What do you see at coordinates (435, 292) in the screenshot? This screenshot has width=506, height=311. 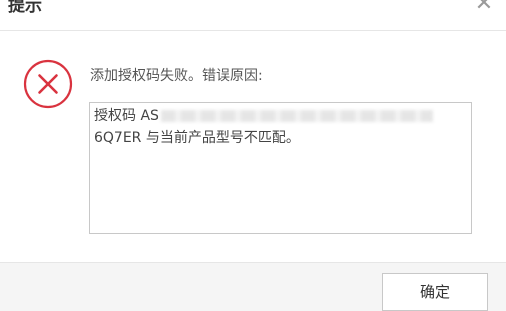 I see `ok-button: 确定` at bounding box center [435, 292].